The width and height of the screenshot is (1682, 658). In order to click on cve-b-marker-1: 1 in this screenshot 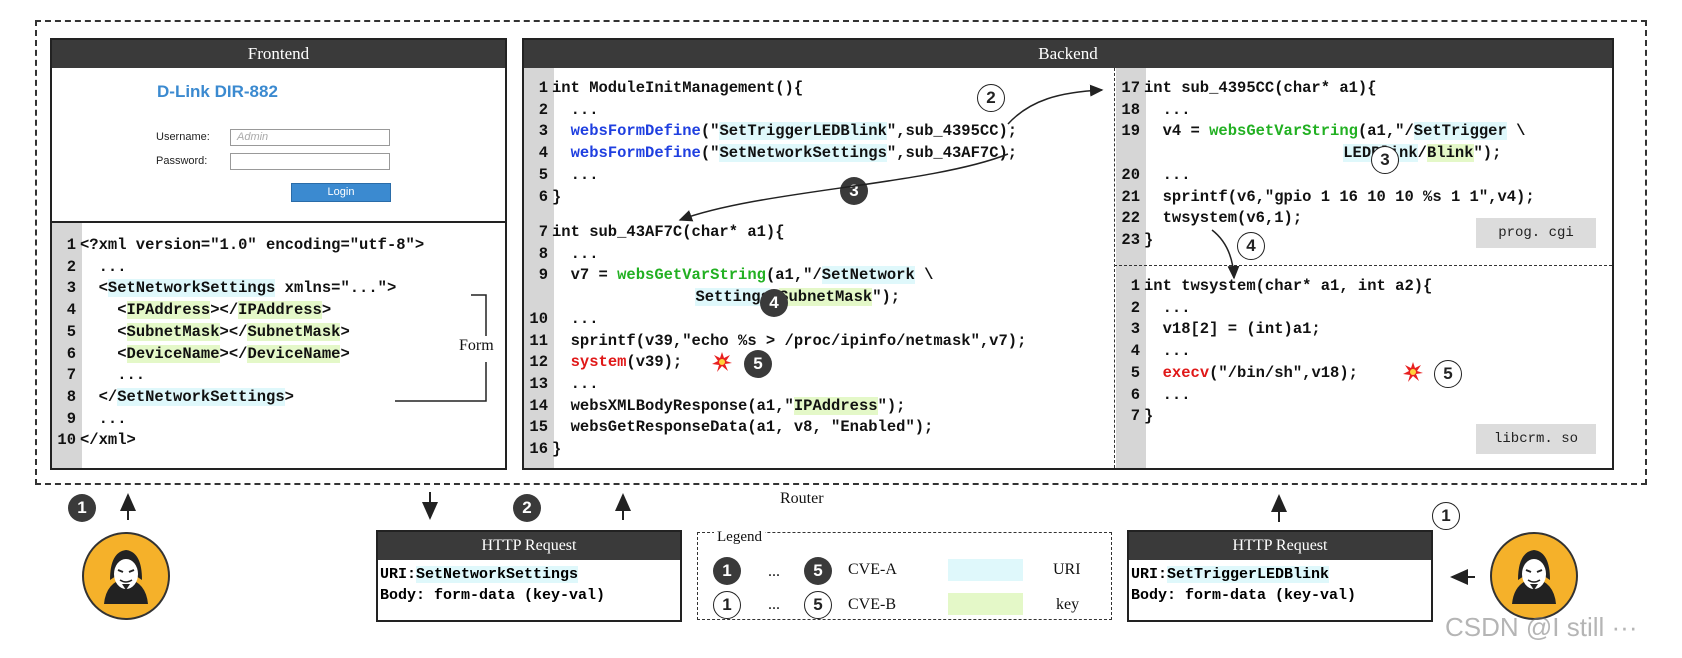, I will do `click(1446, 516)`.